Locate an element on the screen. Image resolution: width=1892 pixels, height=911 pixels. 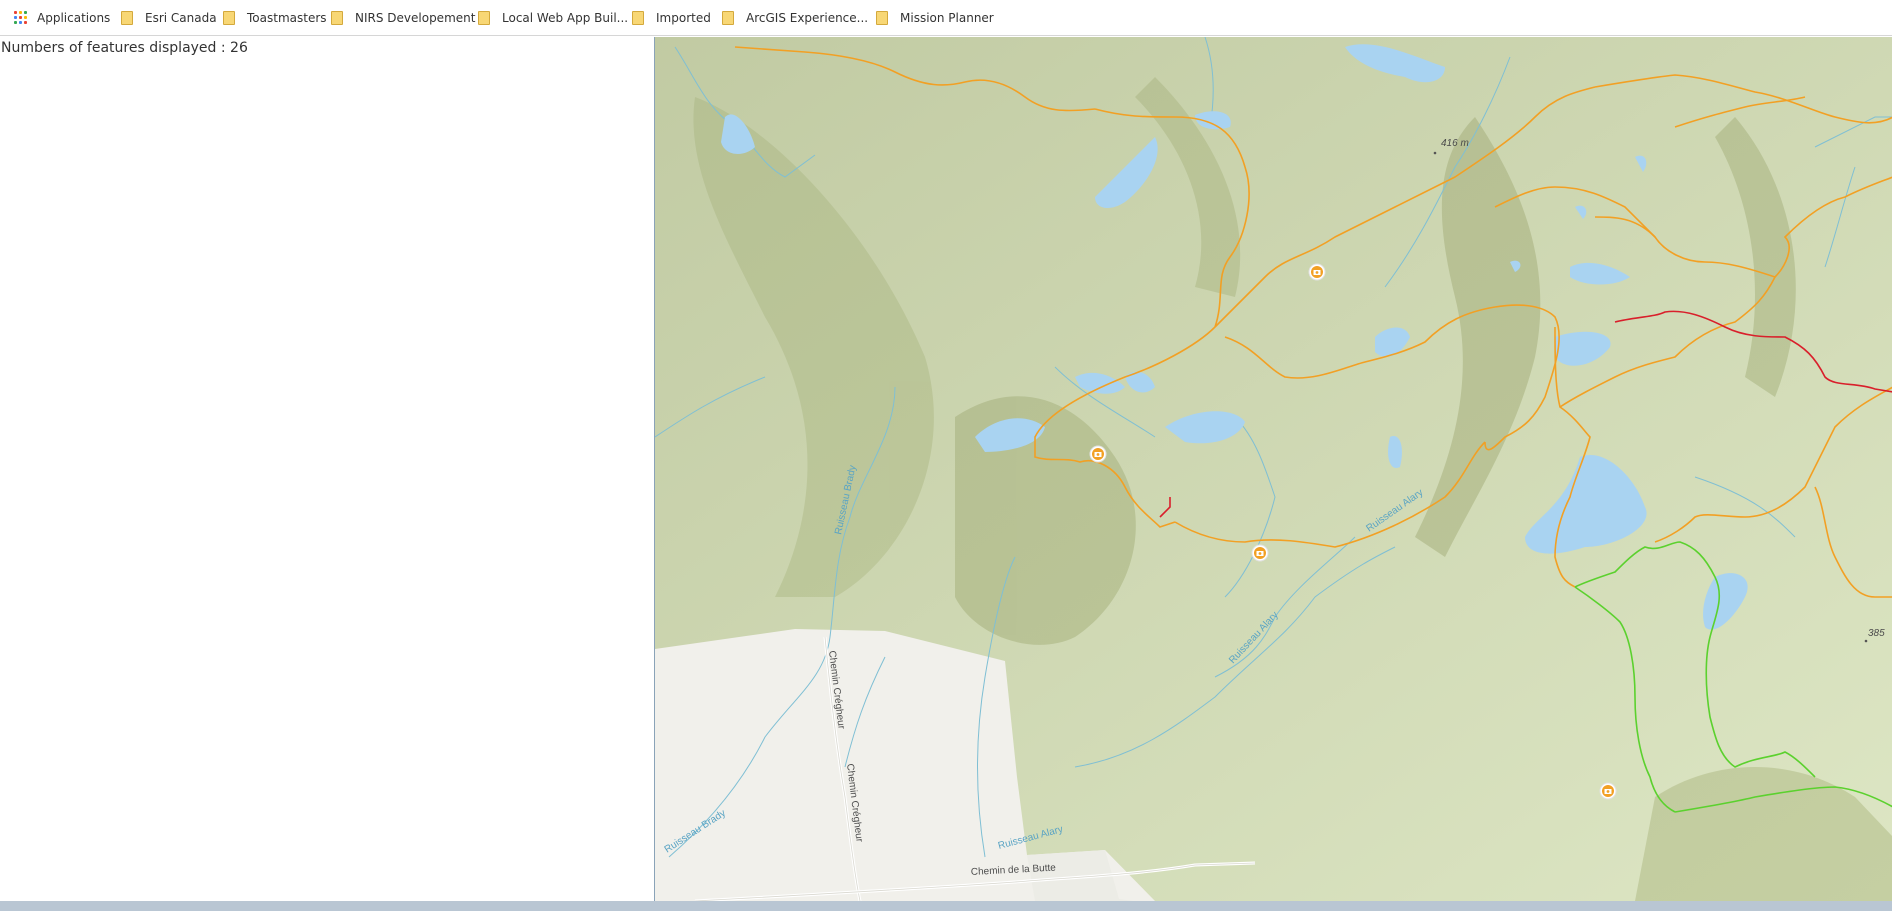
bookmark-esri-canada: Esri Canada is located at coordinates (169, 18).